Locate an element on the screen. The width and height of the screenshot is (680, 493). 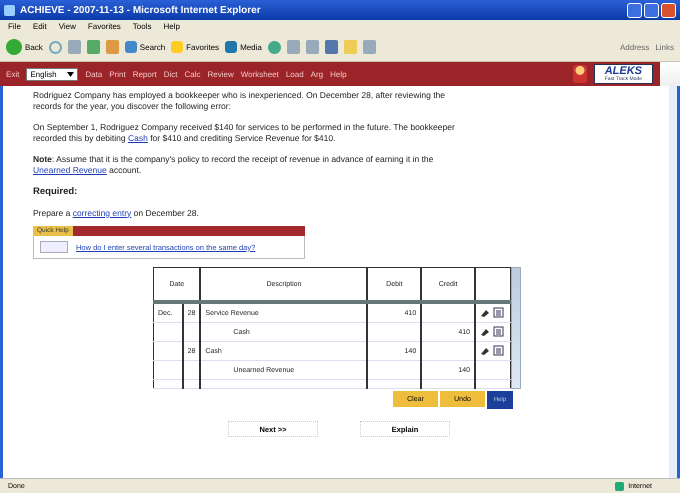
window-title: ACHIEVE - 2007-11-13 - Microsoft Internet Explorer is located at coordinates (141, 10).